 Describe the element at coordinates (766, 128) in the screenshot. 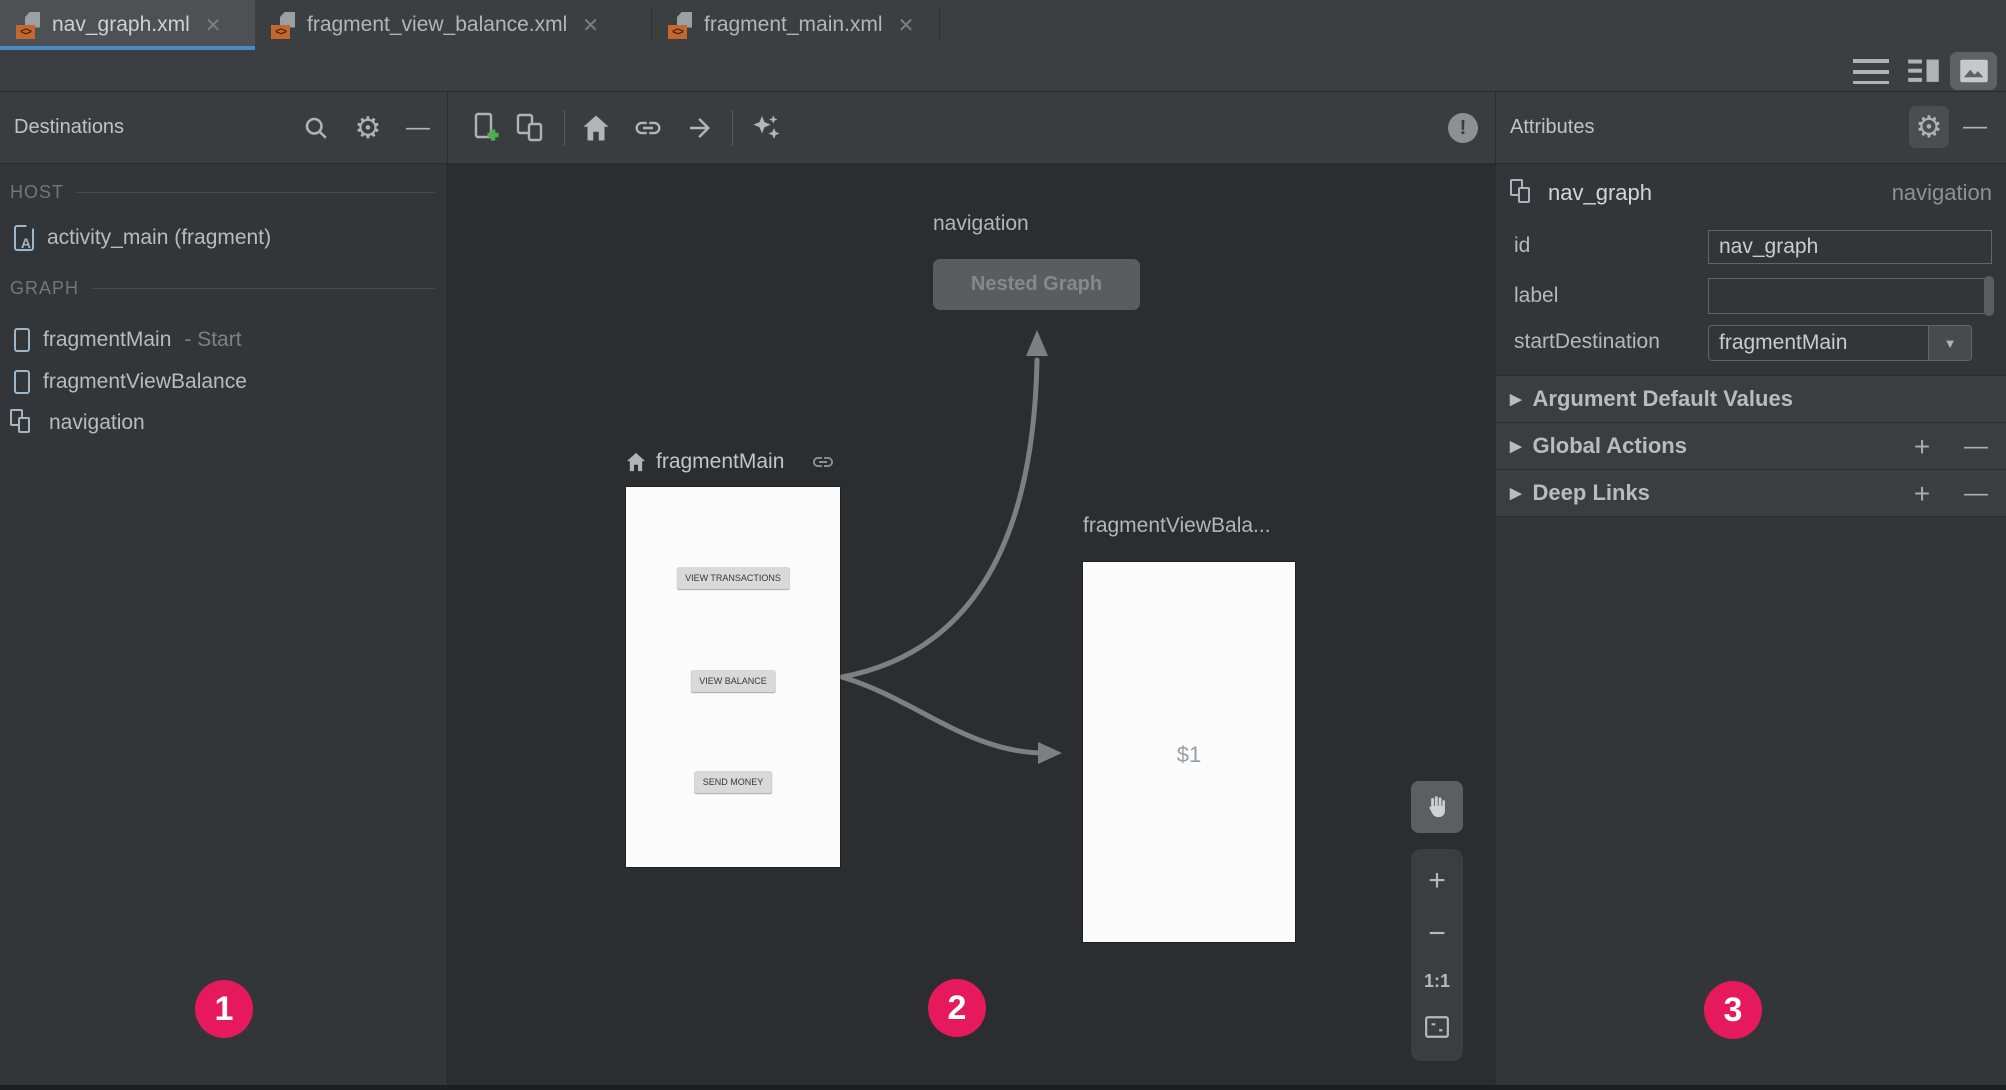

I see `auto-arrange-sparkles-icon` at that location.